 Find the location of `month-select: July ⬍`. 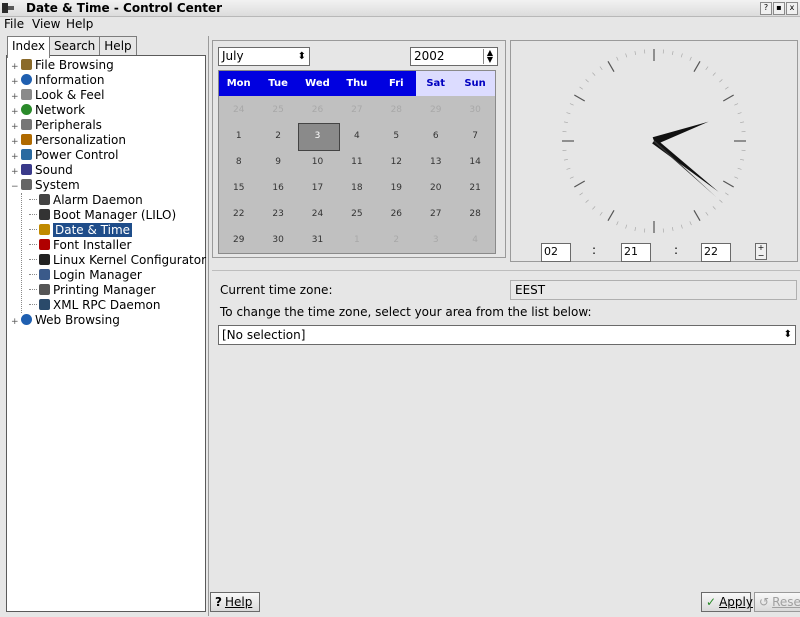

month-select: July ⬍ is located at coordinates (264, 56).